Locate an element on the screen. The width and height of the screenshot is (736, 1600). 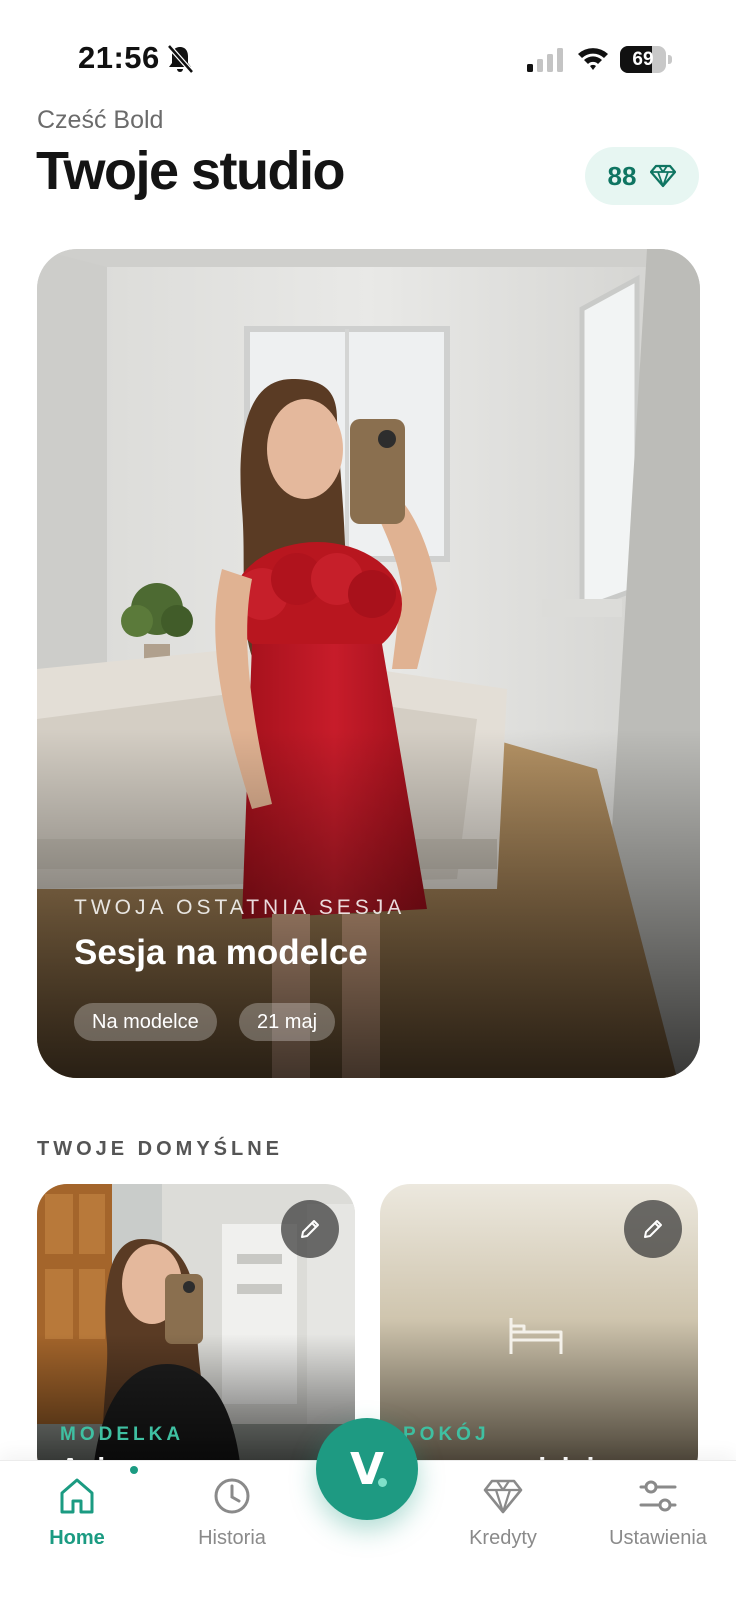
nav-settings: Ustawienia is located at coordinates (658, 1512).